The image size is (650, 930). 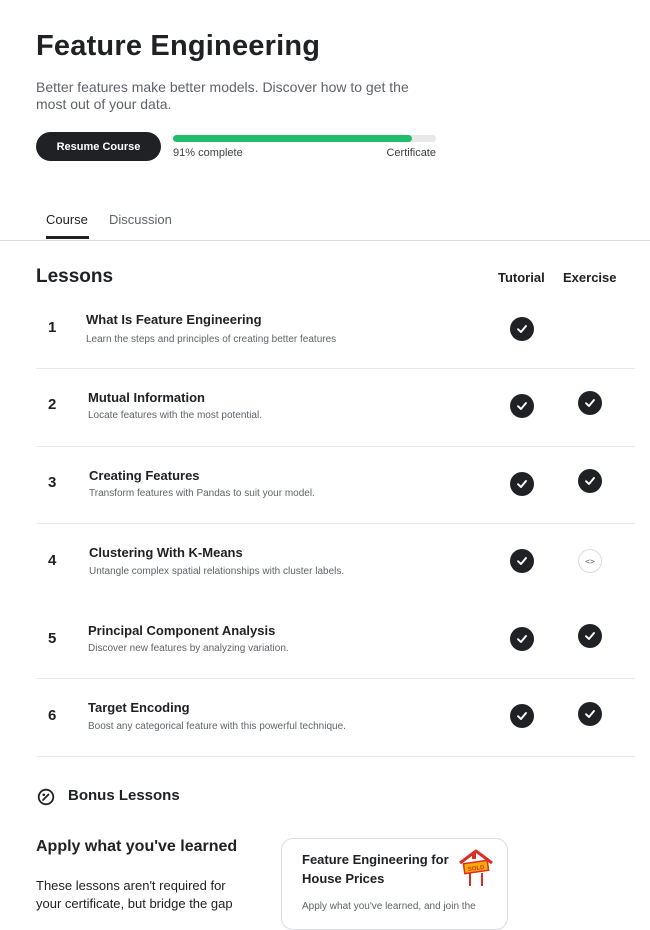 I want to click on lesson-number: 3, so click(x=52, y=482).